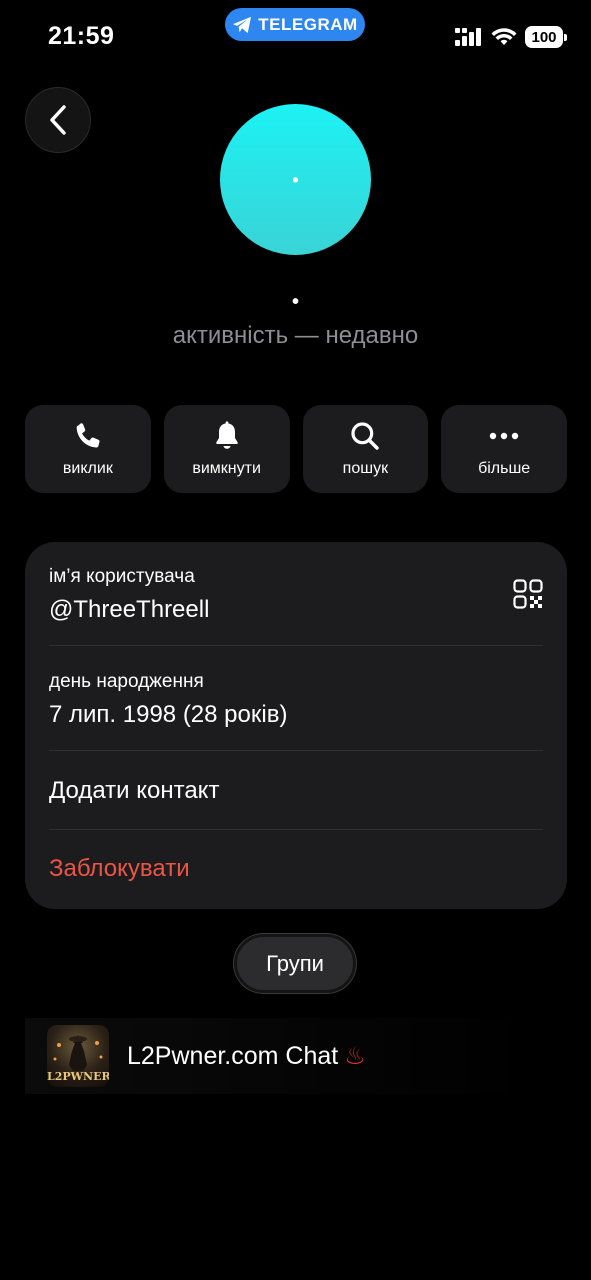 This screenshot has width=591, height=1280. I want to click on hot-springs-icon: ♨, so click(355, 1056).